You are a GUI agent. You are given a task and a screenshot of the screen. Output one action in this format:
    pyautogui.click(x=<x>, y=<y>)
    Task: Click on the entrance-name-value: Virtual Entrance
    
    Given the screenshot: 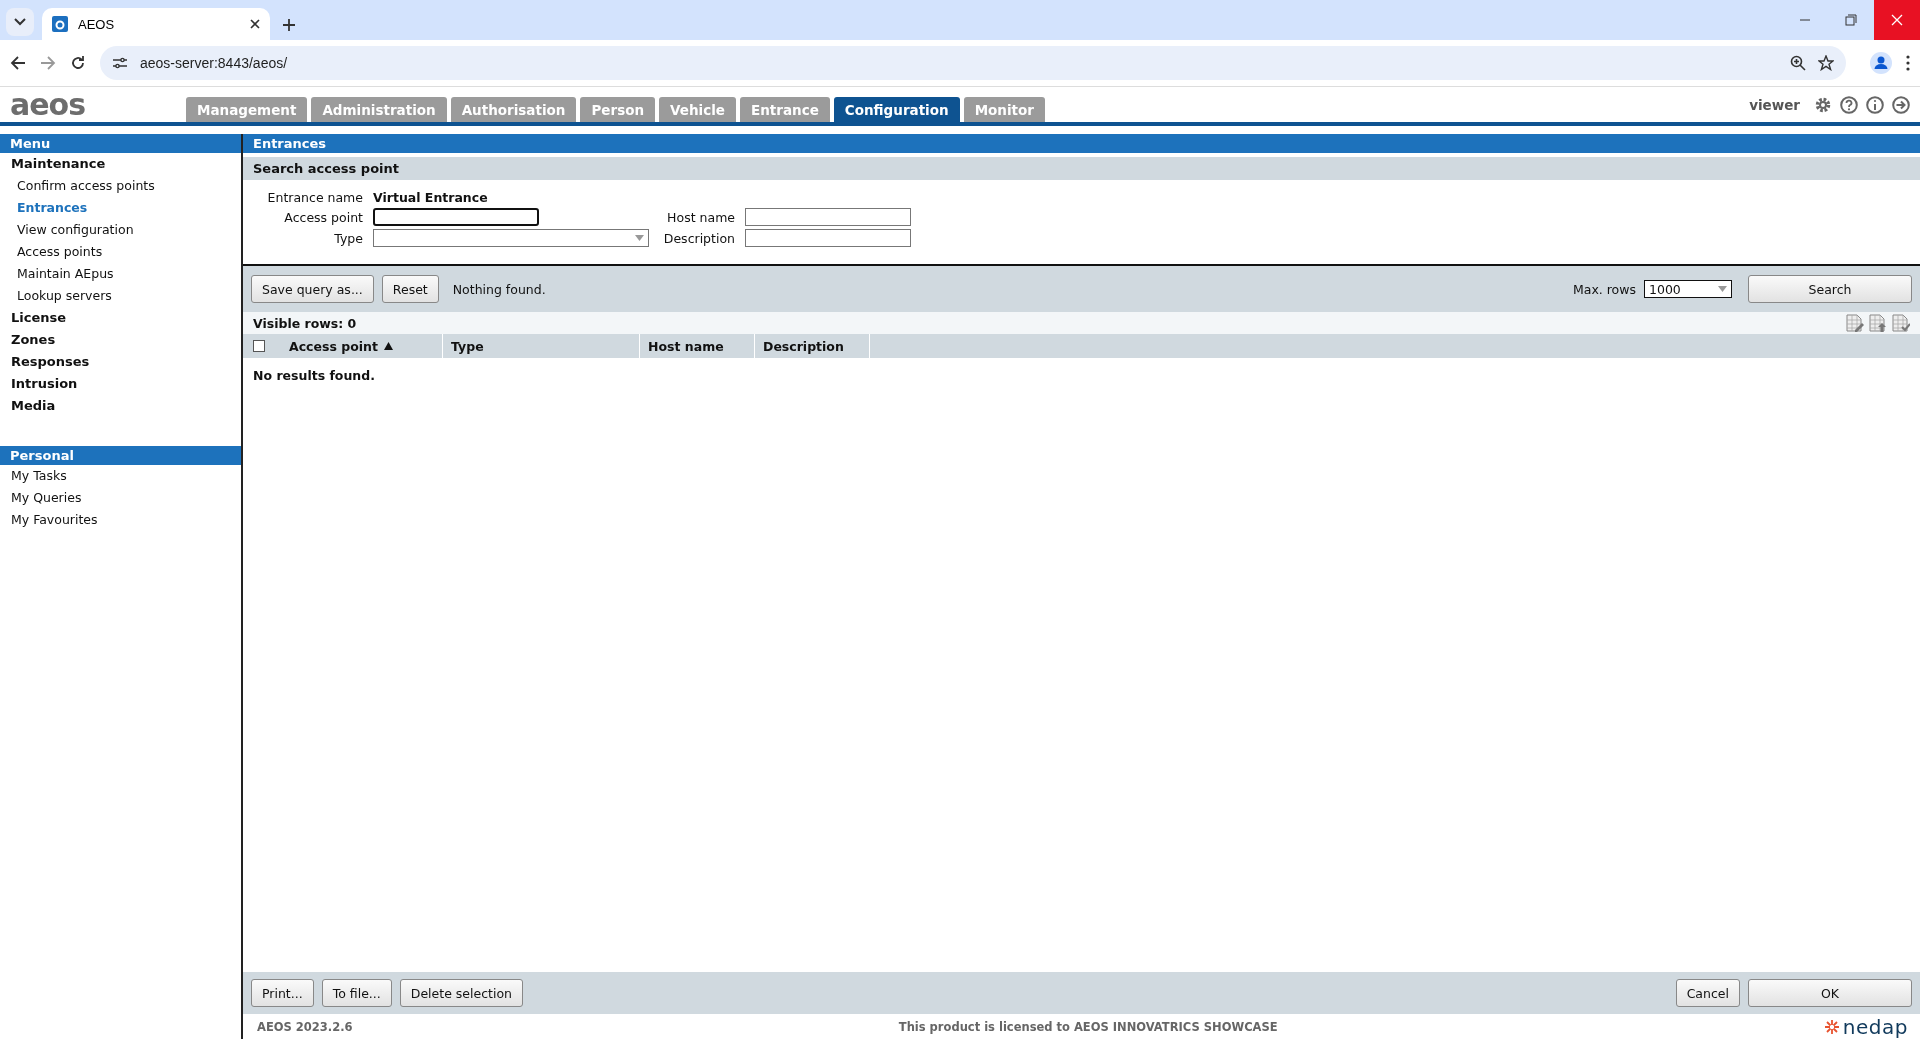 What is the action you would take?
    pyautogui.click(x=431, y=197)
    